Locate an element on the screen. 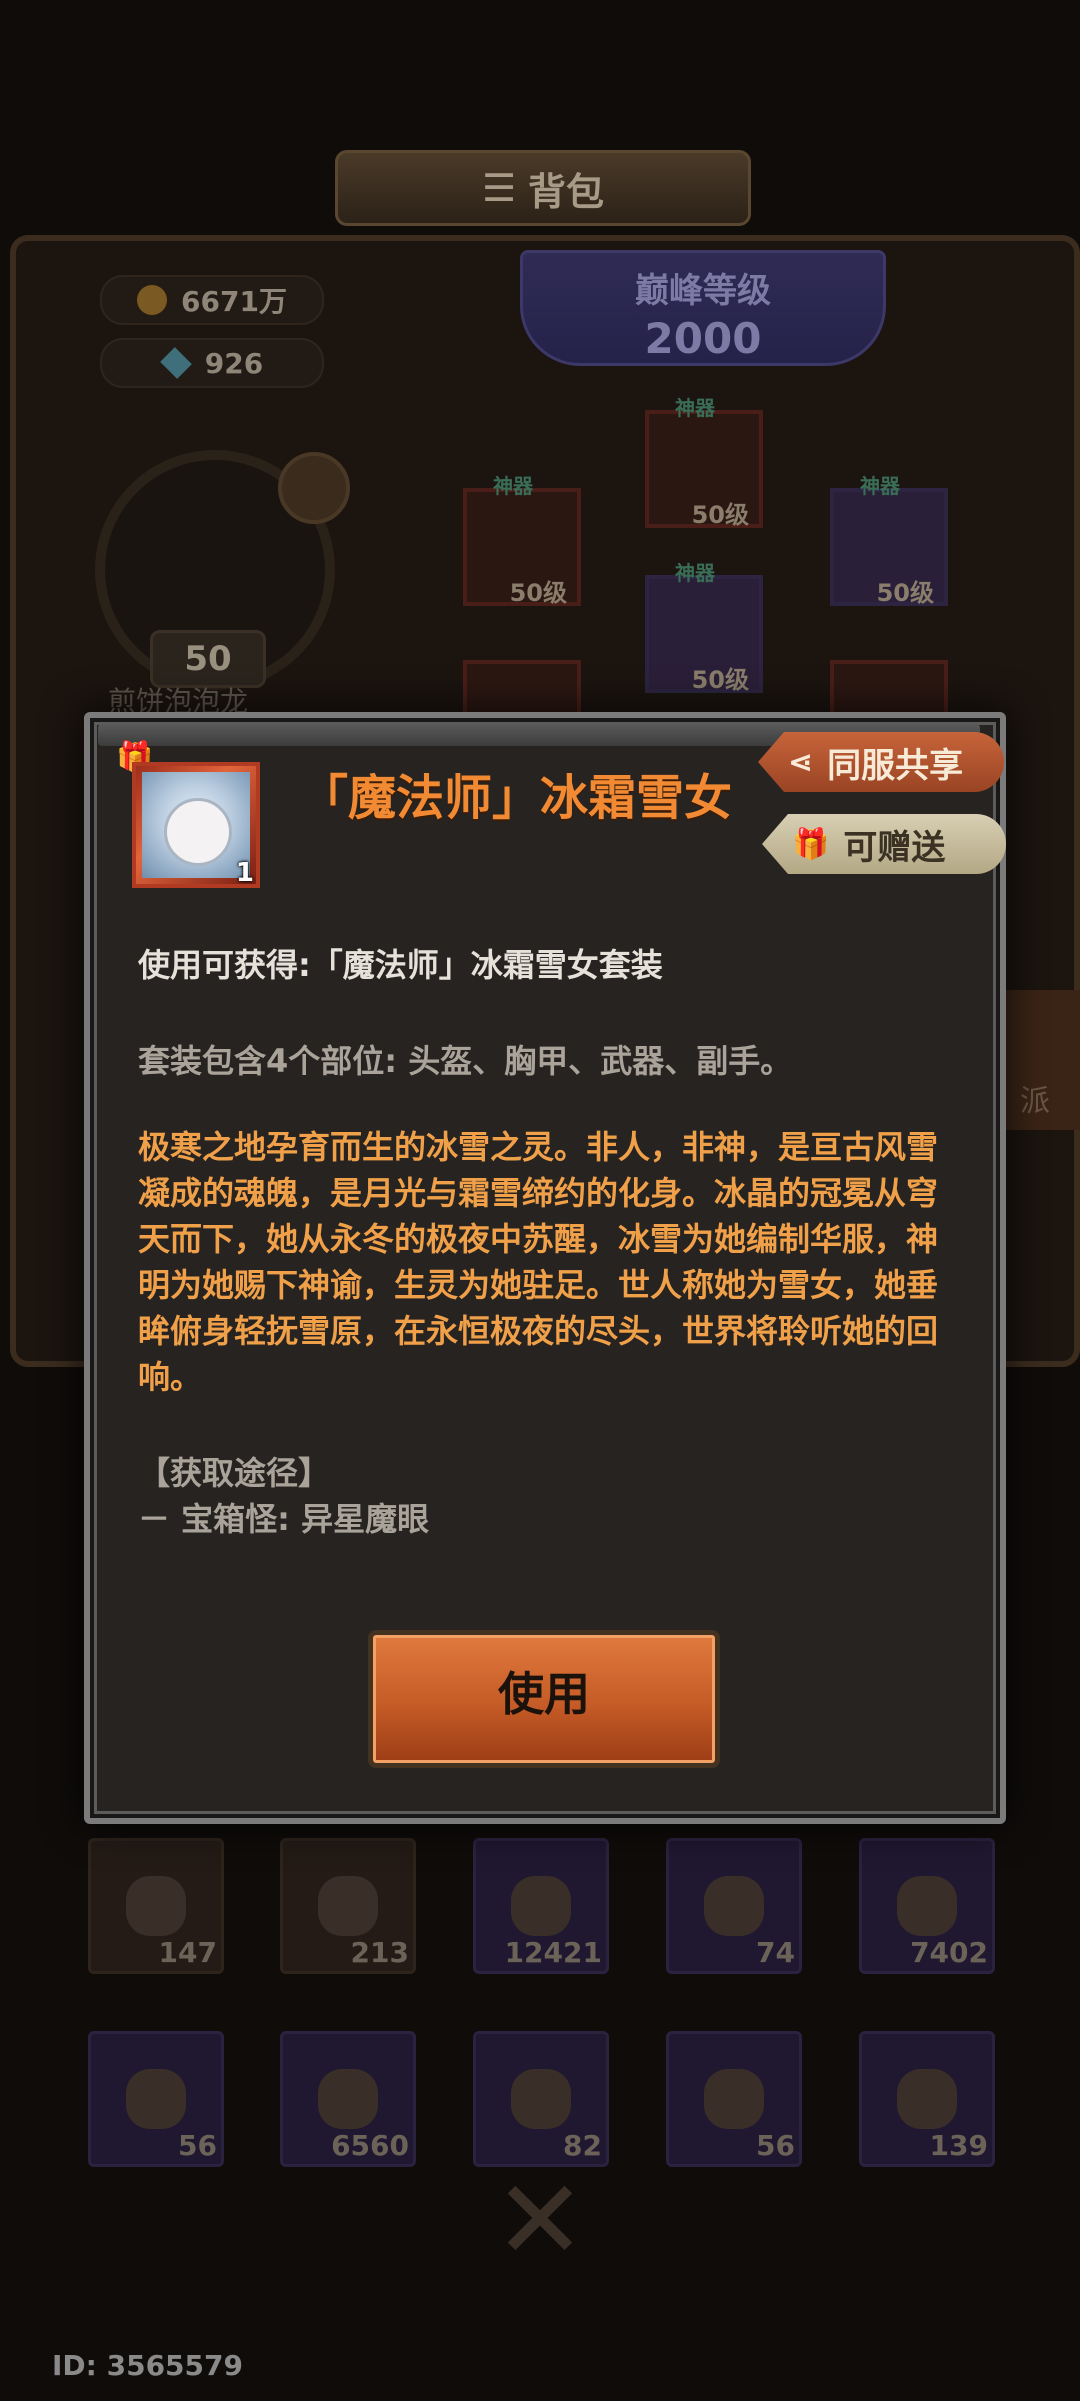 The image size is (1080, 2401). peak-level-banner: 巅峰等级 2000 is located at coordinates (703, 308).